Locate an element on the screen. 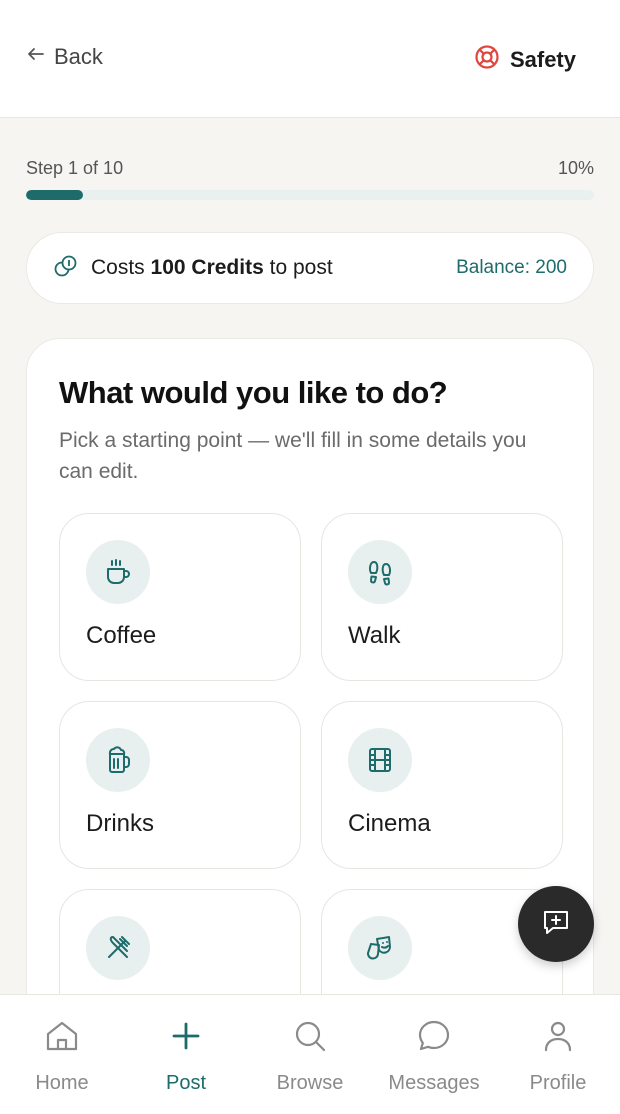 The width and height of the screenshot is (620, 1114). beer-mug-icon is located at coordinates (118, 760).